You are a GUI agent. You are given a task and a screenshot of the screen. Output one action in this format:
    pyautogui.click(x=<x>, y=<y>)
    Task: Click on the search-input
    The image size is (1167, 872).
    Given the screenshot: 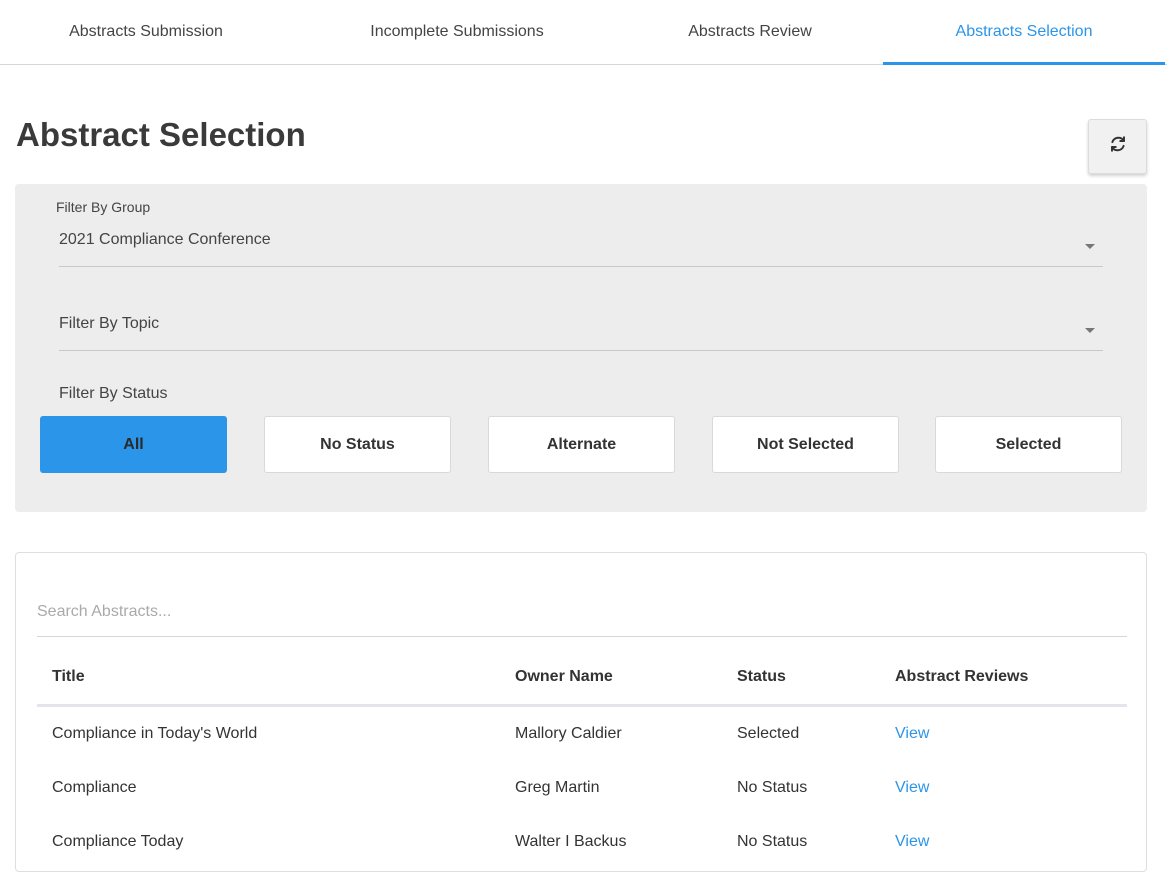 What is the action you would take?
    pyautogui.click(x=582, y=612)
    